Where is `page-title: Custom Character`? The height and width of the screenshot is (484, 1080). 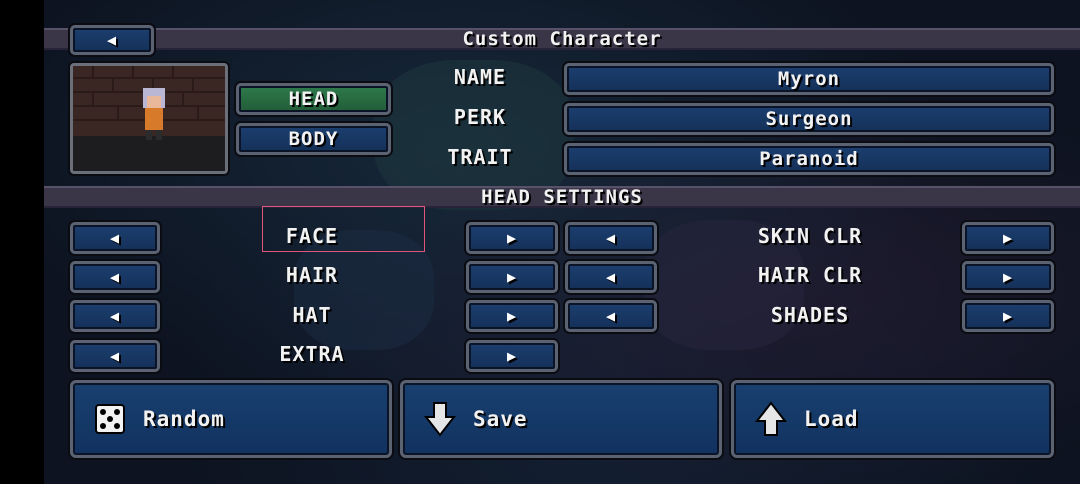 page-title: Custom Character is located at coordinates (562, 39).